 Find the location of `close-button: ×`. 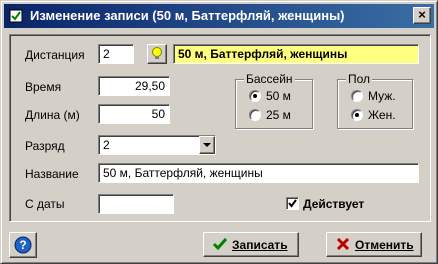

close-button: × is located at coordinates (422, 15).